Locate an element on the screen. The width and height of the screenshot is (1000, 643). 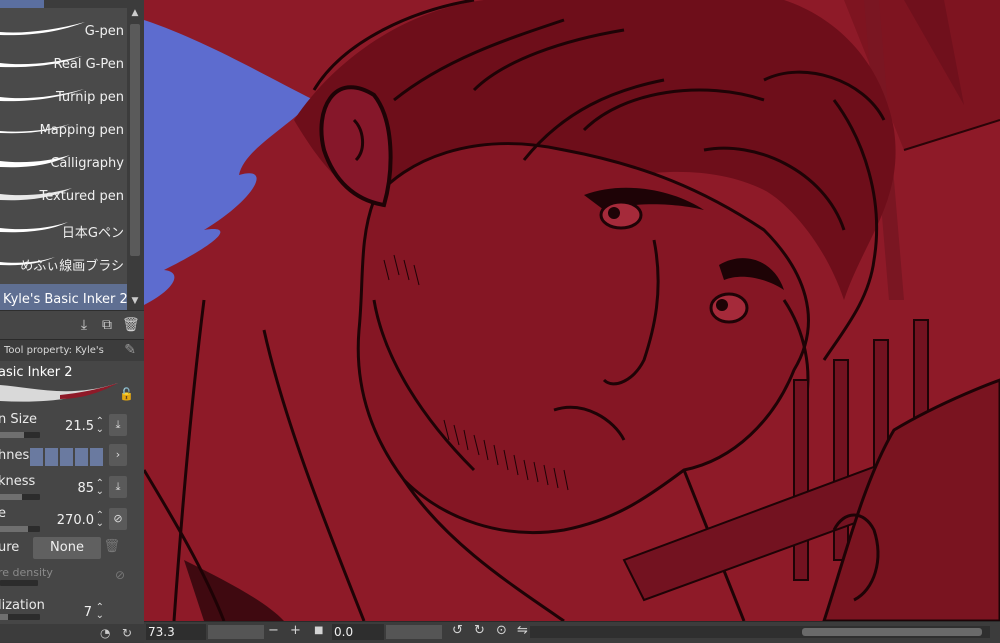
brush-label: Turnip pen is located at coordinates (89, 97).